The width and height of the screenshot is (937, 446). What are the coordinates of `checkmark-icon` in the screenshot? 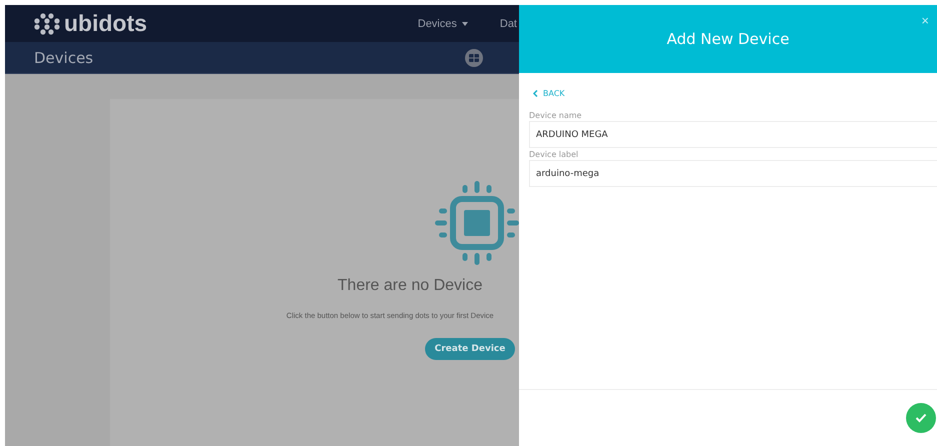 It's located at (921, 418).